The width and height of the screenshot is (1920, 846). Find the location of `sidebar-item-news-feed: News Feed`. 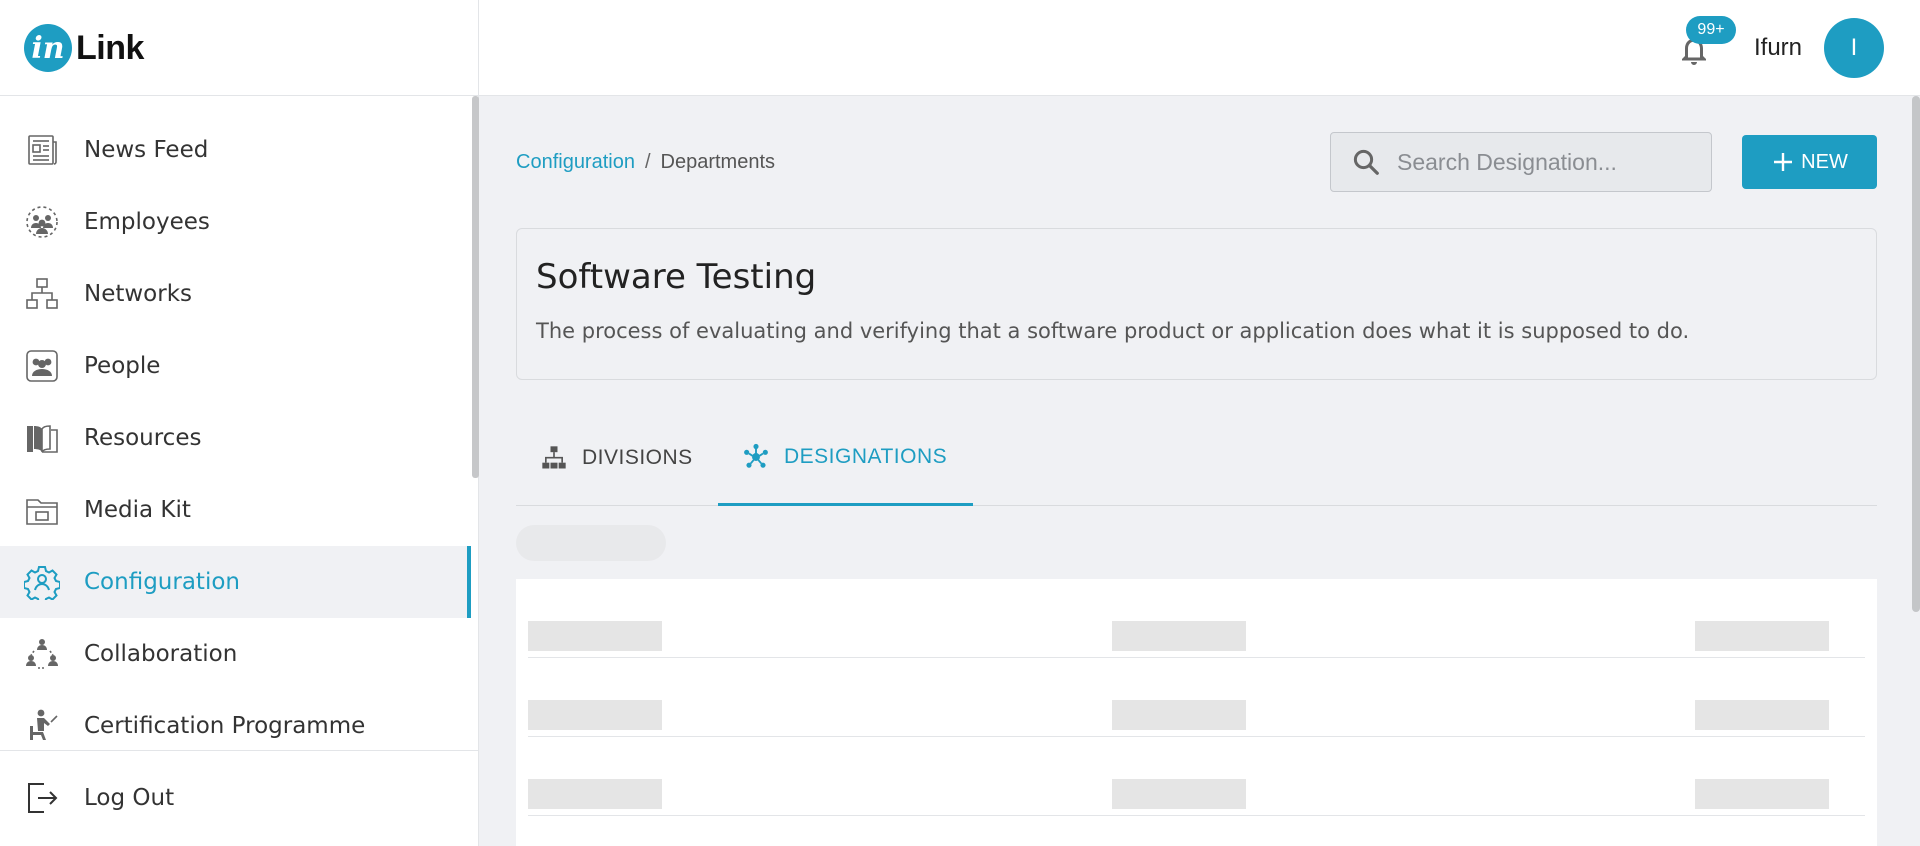

sidebar-item-news-feed: News Feed is located at coordinates (235, 150).